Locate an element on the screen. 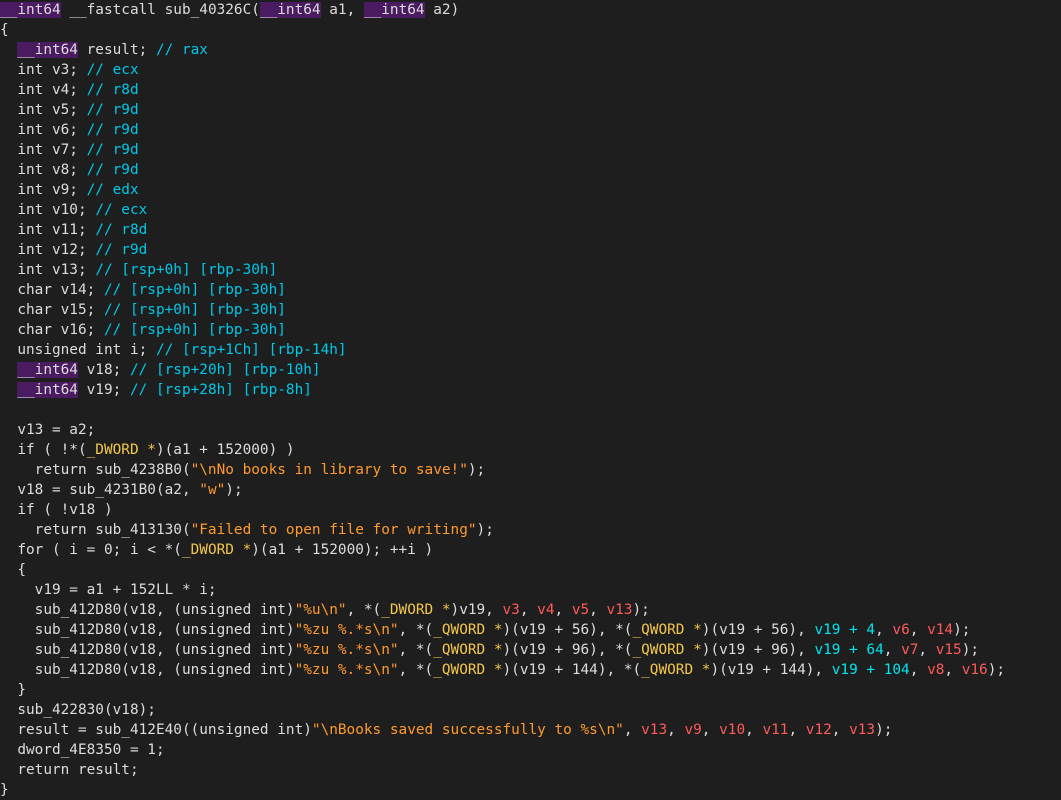 This screenshot has height=800, width=1061. code-line: char v14; // [rsp+0h] [rbp-30h] is located at coordinates (530, 290).